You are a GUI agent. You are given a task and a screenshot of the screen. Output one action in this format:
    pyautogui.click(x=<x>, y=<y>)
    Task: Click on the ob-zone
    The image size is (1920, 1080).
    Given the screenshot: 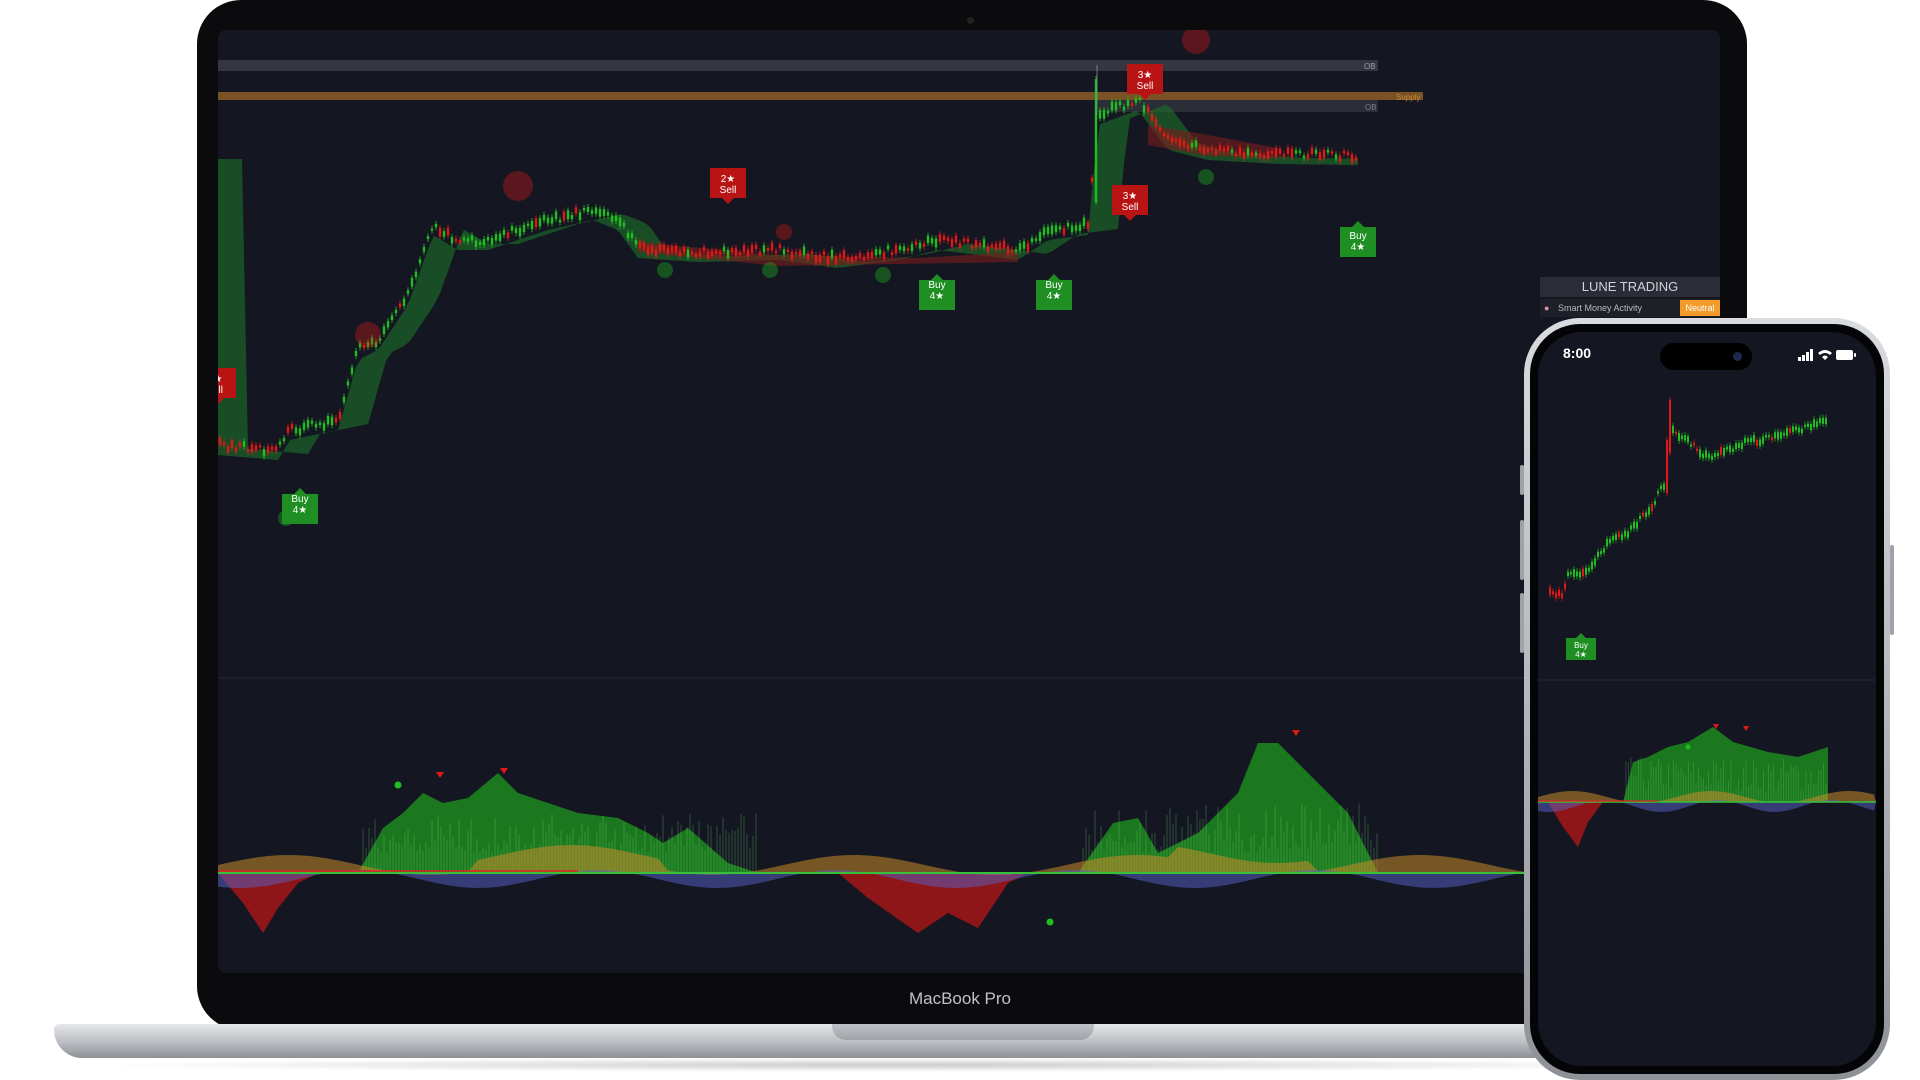 What is the action you would take?
    pyautogui.click(x=798, y=65)
    